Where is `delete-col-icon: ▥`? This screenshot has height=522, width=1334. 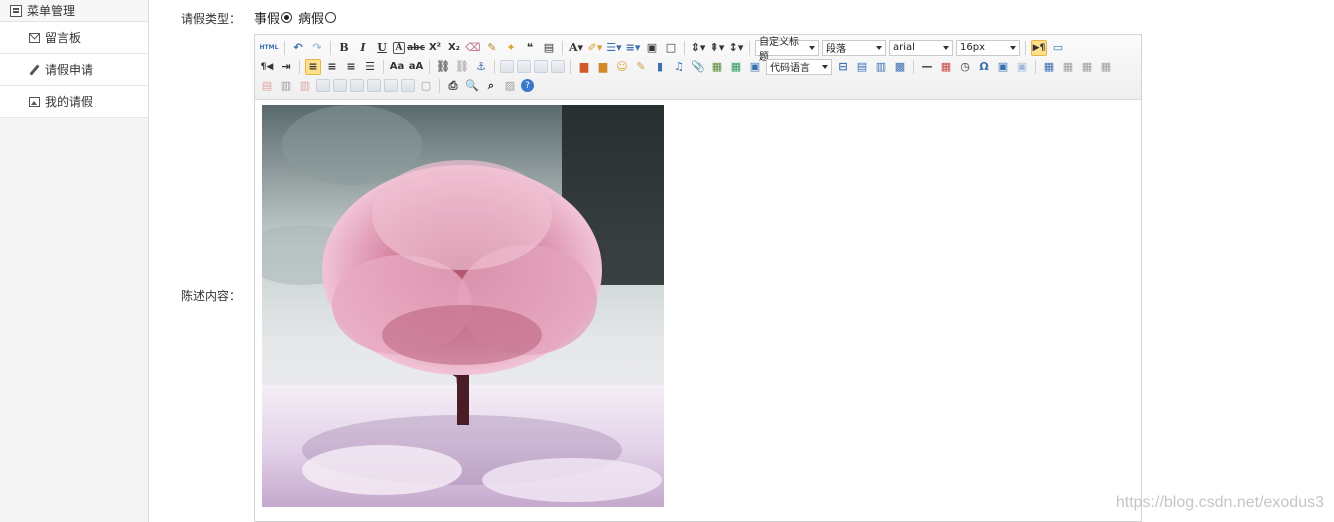
delete-col-icon: ▥ is located at coordinates (305, 86).